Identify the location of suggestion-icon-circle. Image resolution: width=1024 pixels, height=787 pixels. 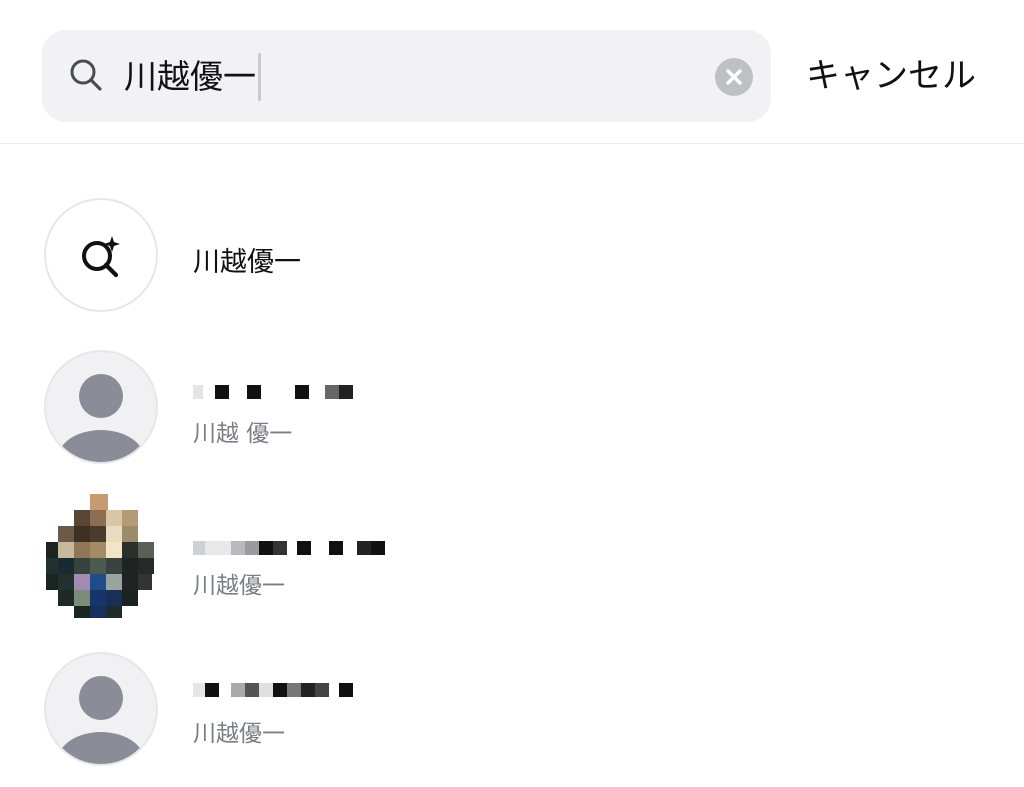
(101, 255).